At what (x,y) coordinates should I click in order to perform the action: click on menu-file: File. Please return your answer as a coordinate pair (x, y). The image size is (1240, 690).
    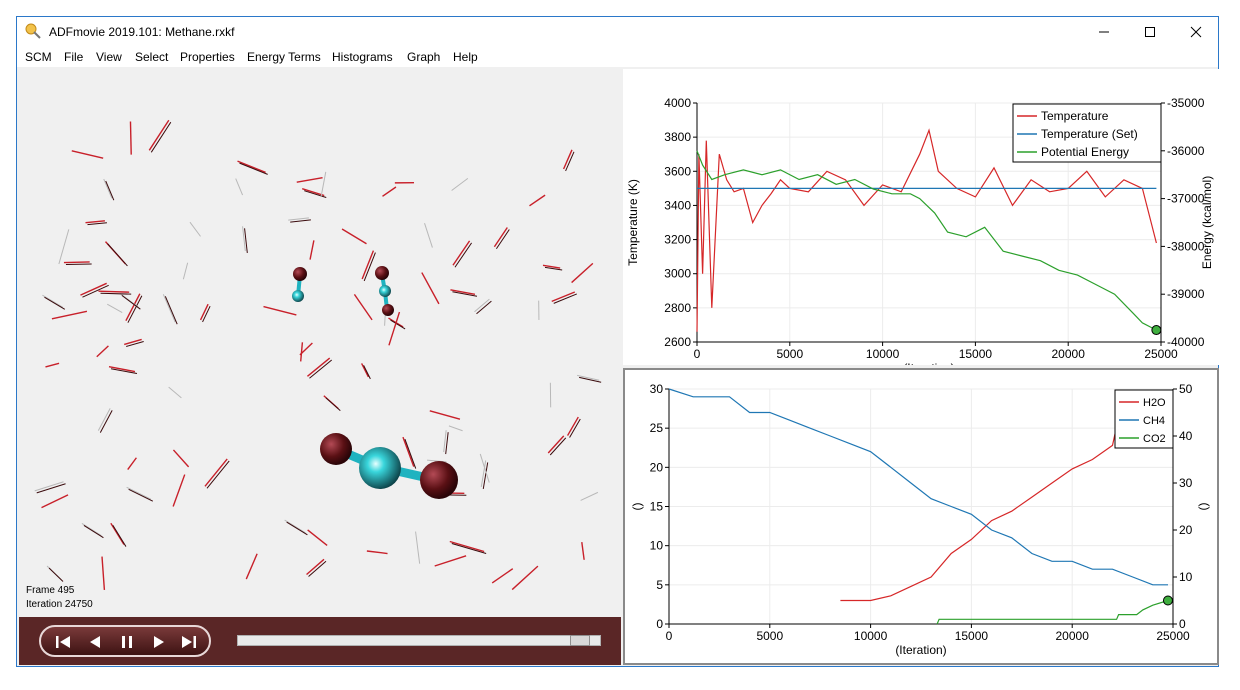
    Looking at the image, I should click on (73, 57).